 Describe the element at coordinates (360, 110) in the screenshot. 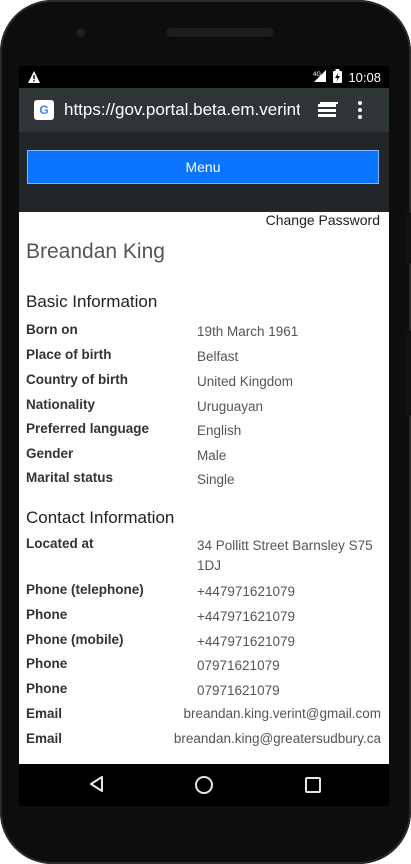

I see `more-options-icon` at that location.